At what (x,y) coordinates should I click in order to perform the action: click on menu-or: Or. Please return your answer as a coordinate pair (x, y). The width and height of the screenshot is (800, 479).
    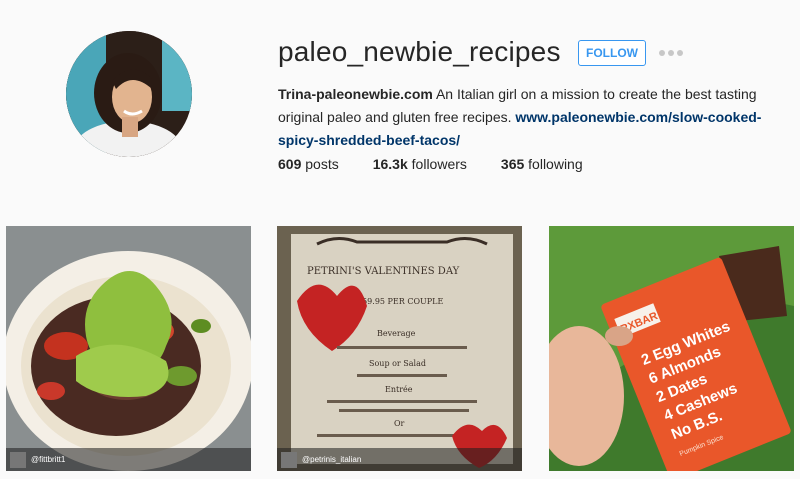
    Looking at the image, I should click on (399, 423).